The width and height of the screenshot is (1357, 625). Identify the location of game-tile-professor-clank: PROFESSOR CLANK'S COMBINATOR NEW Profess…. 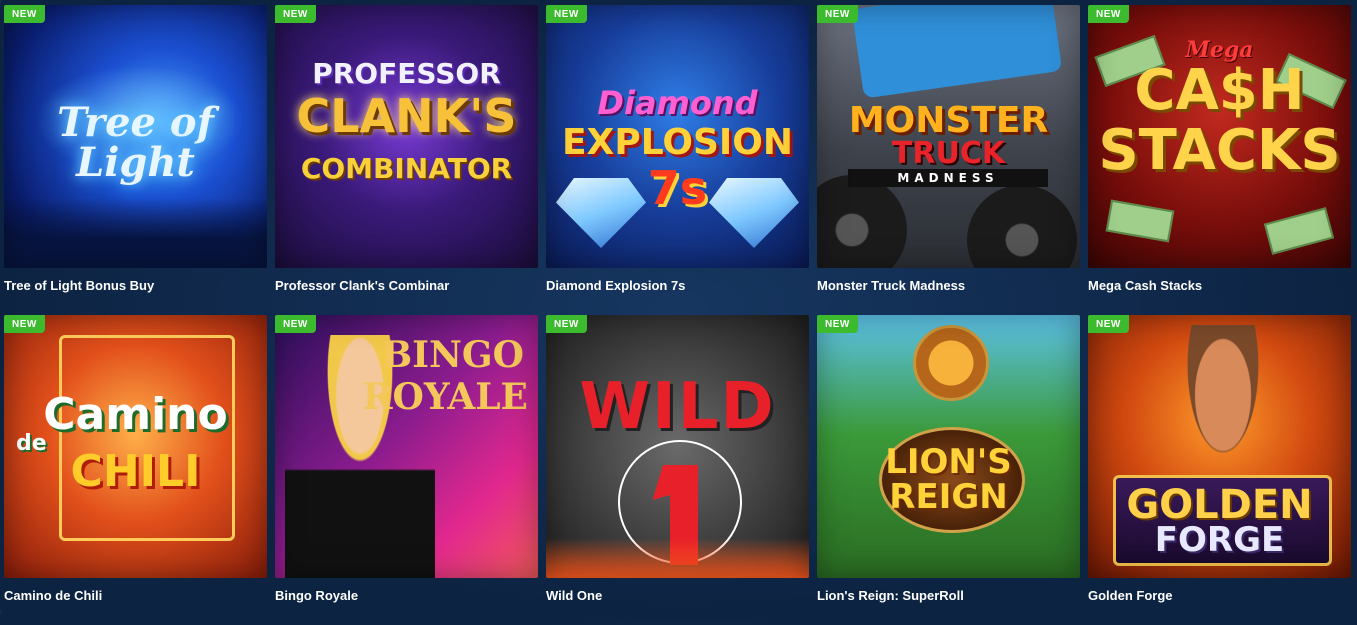
(406, 160).